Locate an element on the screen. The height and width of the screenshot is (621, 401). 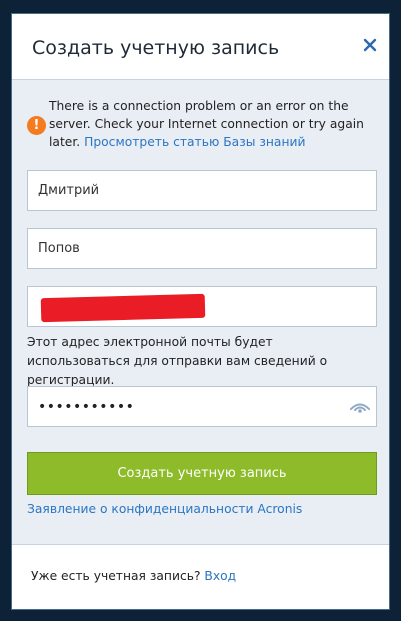
dialog-header: Создать учетную запись is located at coordinates (200, 47).